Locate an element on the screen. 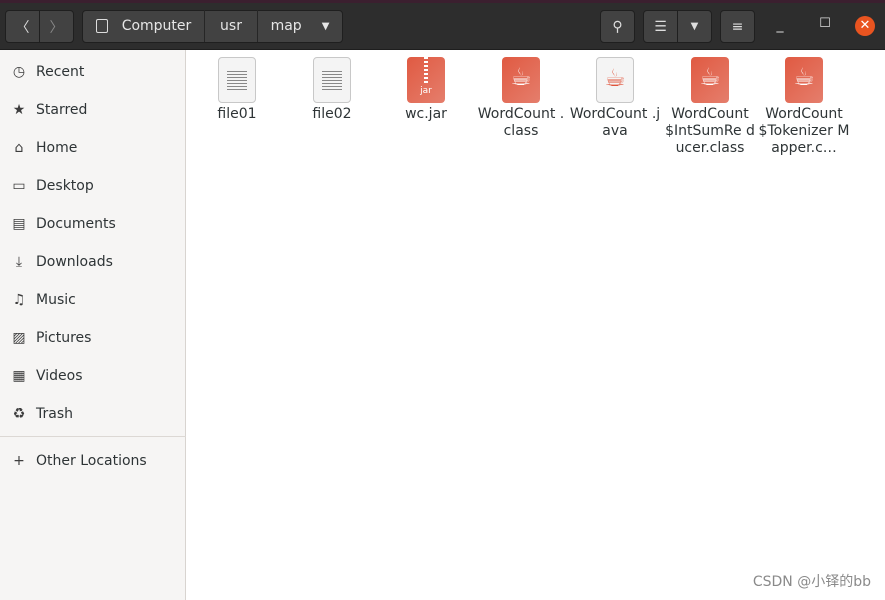 Image resolution: width=885 pixels, height=600 pixels. java-source-icon: ☕ is located at coordinates (615, 80).